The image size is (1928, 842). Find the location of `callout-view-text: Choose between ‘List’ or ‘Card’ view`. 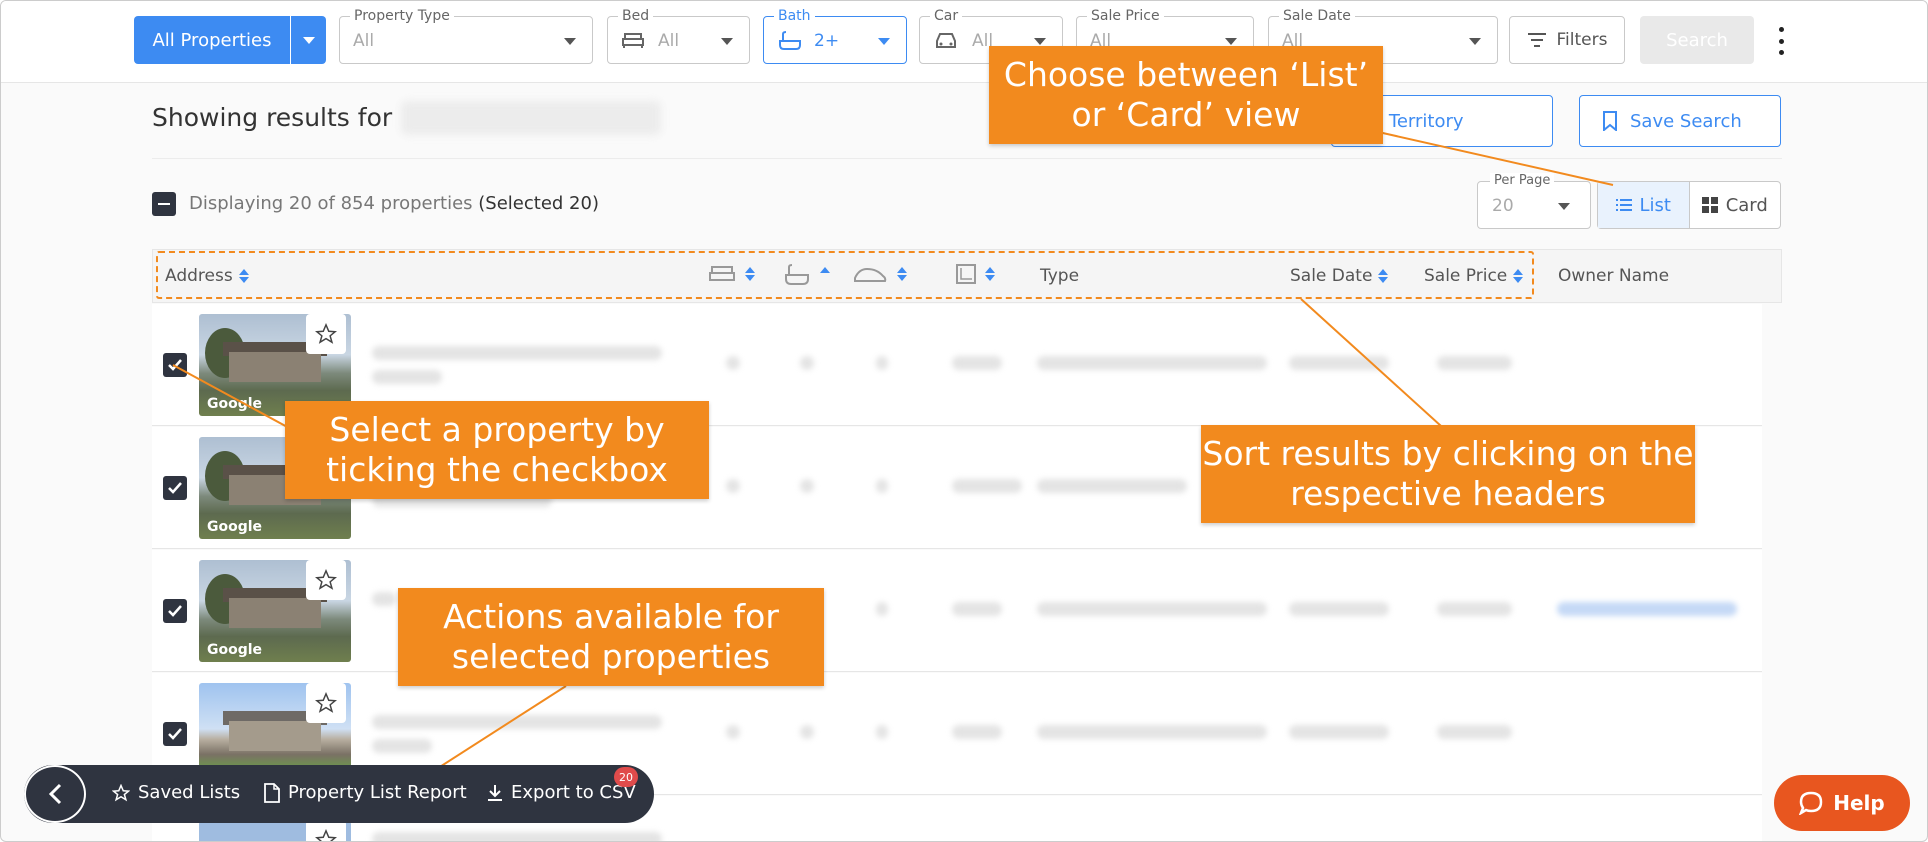

callout-view-text: Choose between ‘List’ or ‘Card’ view is located at coordinates (1186, 94).